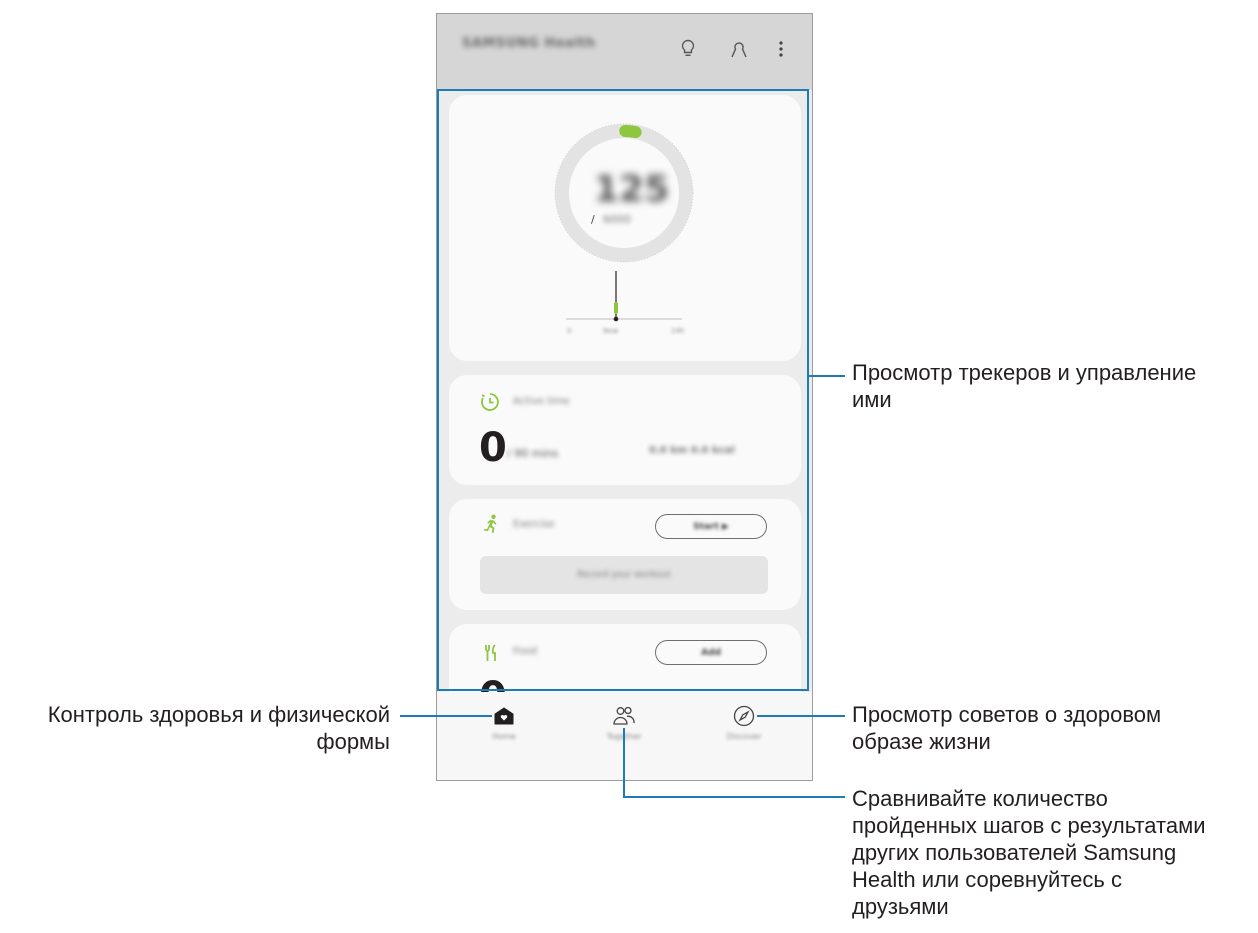  Describe the element at coordinates (218, 714) in the screenshot. I see `home-callout-line-1: Контроль здоровья и физической` at that location.